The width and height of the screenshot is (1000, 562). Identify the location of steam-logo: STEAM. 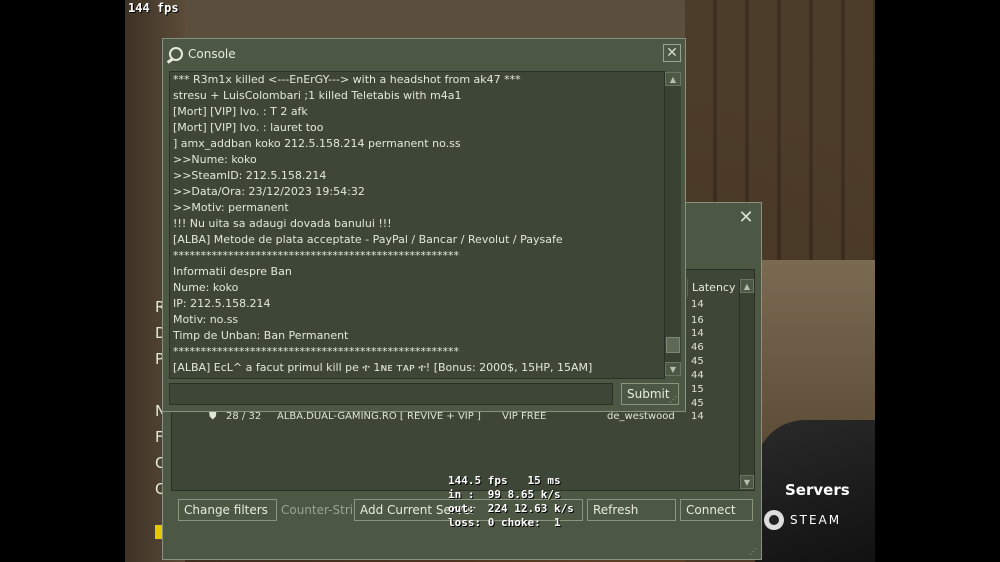
(802, 520).